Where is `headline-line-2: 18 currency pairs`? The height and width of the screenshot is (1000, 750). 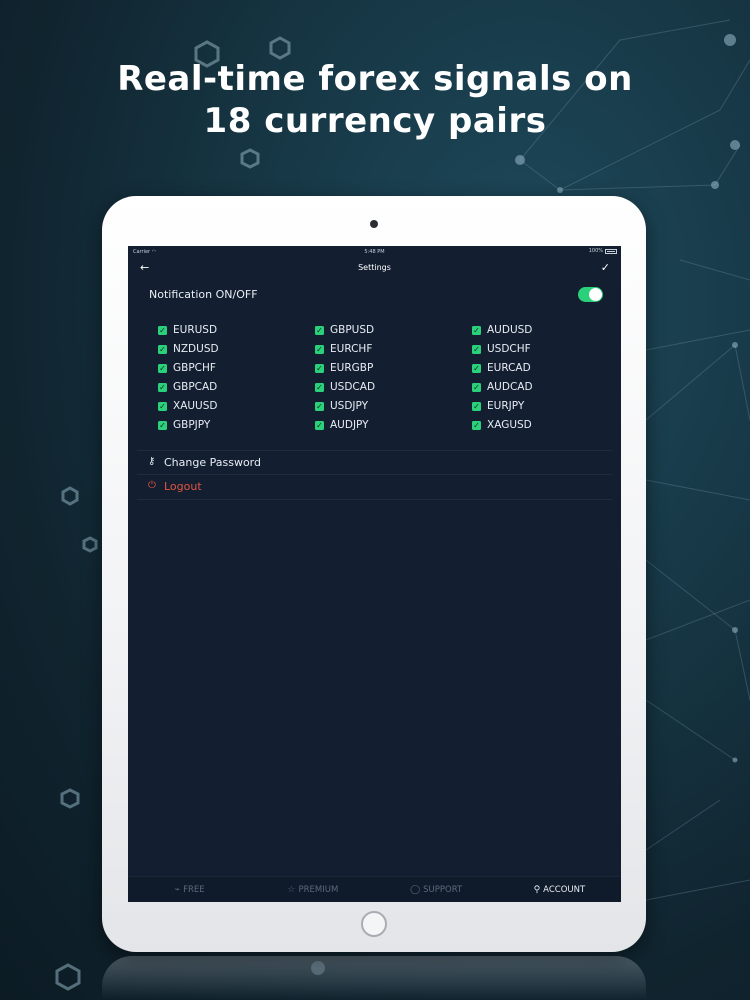
headline-line-2: 18 currency pairs is located at coordinates (375, 121).